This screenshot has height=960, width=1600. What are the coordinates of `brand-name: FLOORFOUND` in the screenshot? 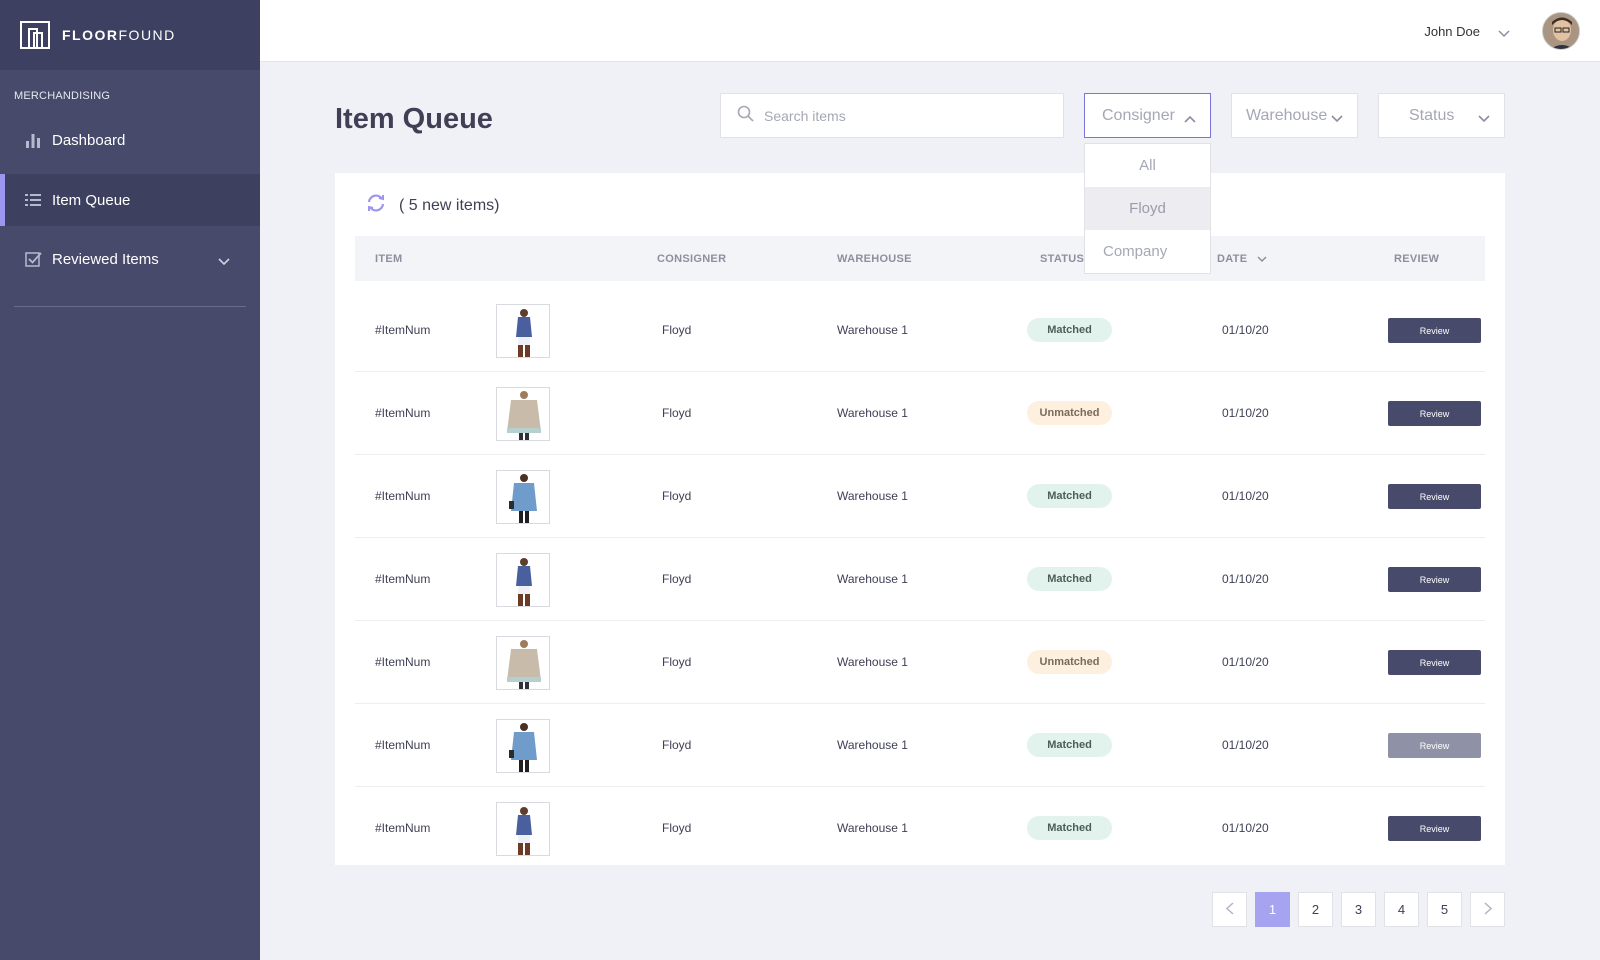 It's located at (119, 35).